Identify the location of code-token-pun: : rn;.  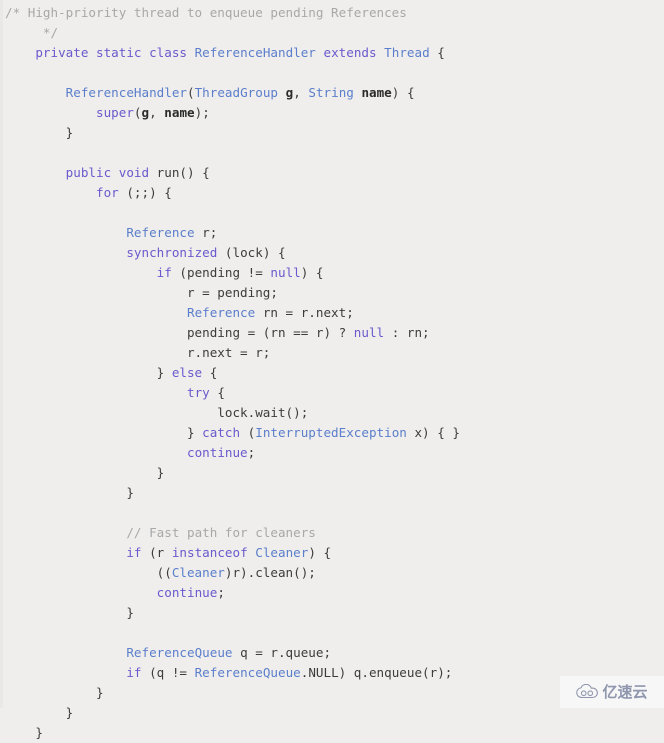
(407, 332).